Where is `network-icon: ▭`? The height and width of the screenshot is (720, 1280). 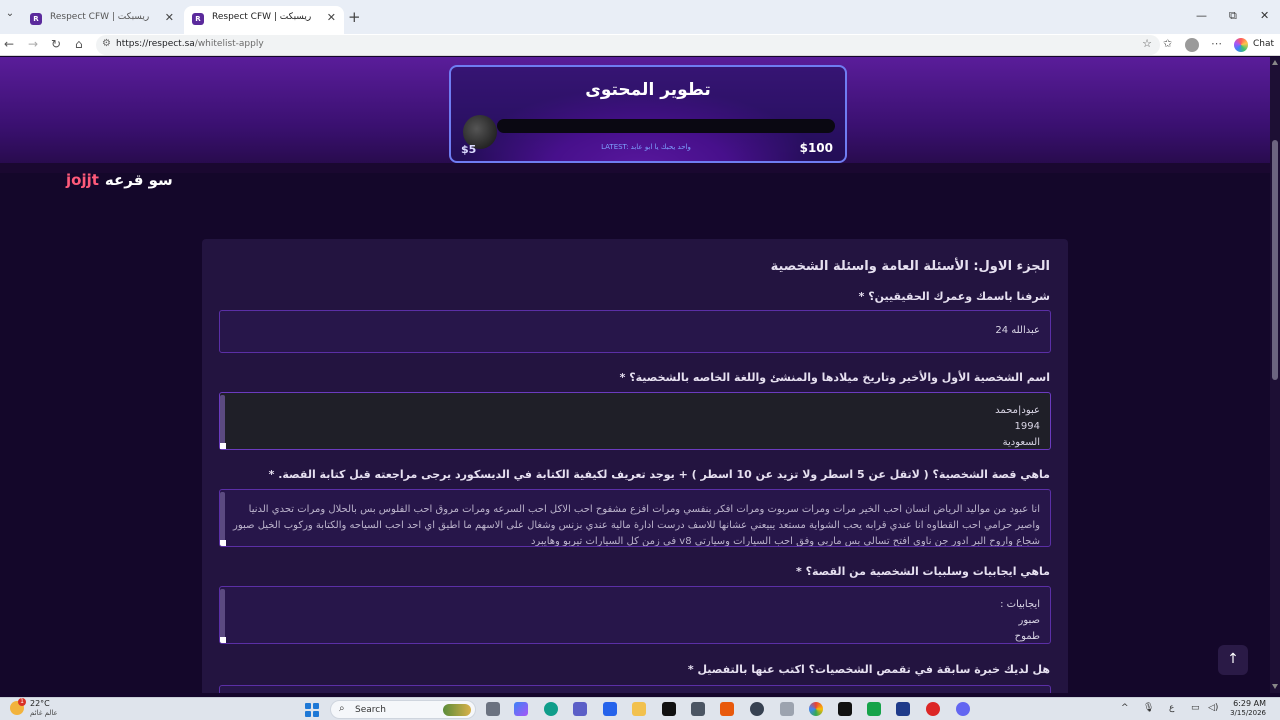 network-icon: ▭ is located at coordinates (1195, 708).